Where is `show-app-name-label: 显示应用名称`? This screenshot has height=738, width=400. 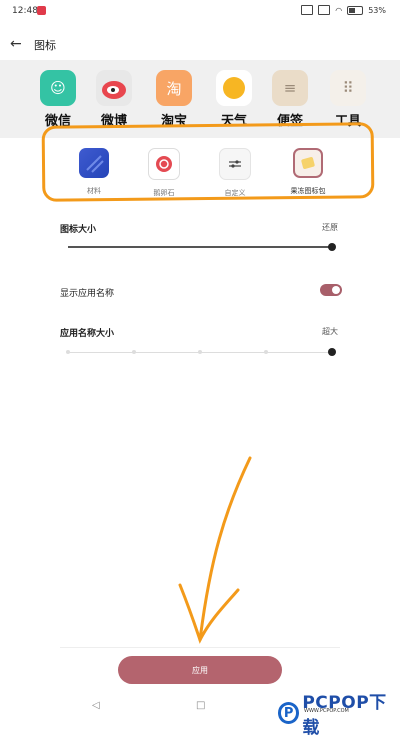 show-app-name-label: 显示应用名称 is located at coordinates (87, 294).